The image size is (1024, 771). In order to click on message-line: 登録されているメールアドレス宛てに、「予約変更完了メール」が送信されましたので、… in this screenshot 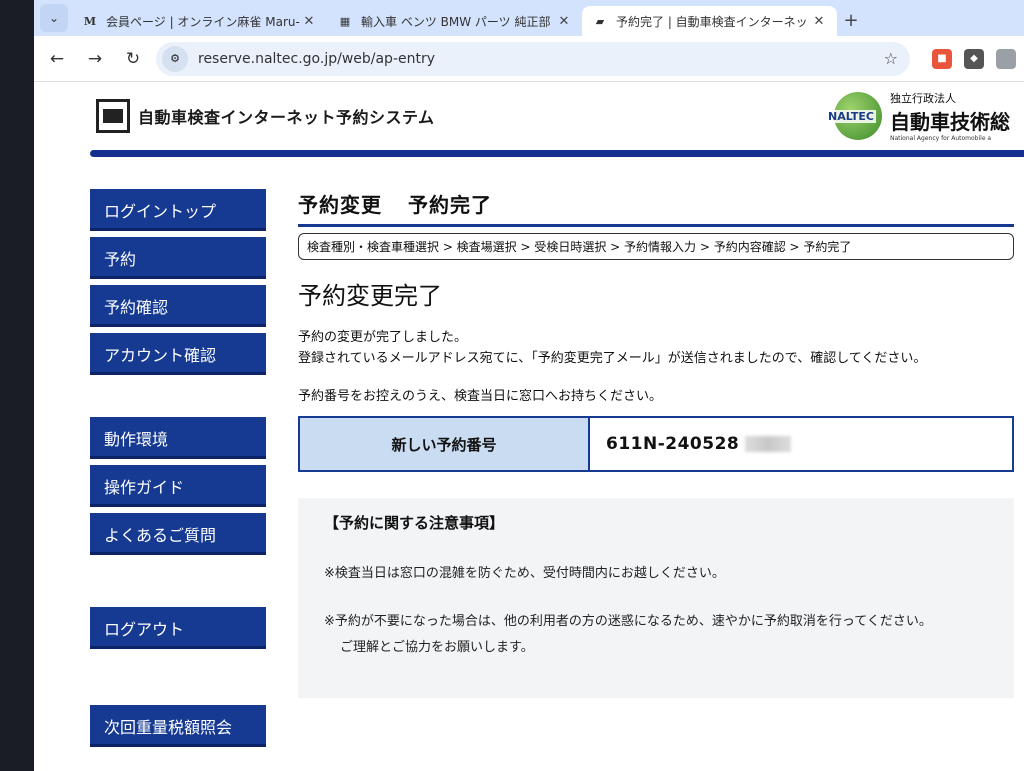, I will do `click(612, 358)`.